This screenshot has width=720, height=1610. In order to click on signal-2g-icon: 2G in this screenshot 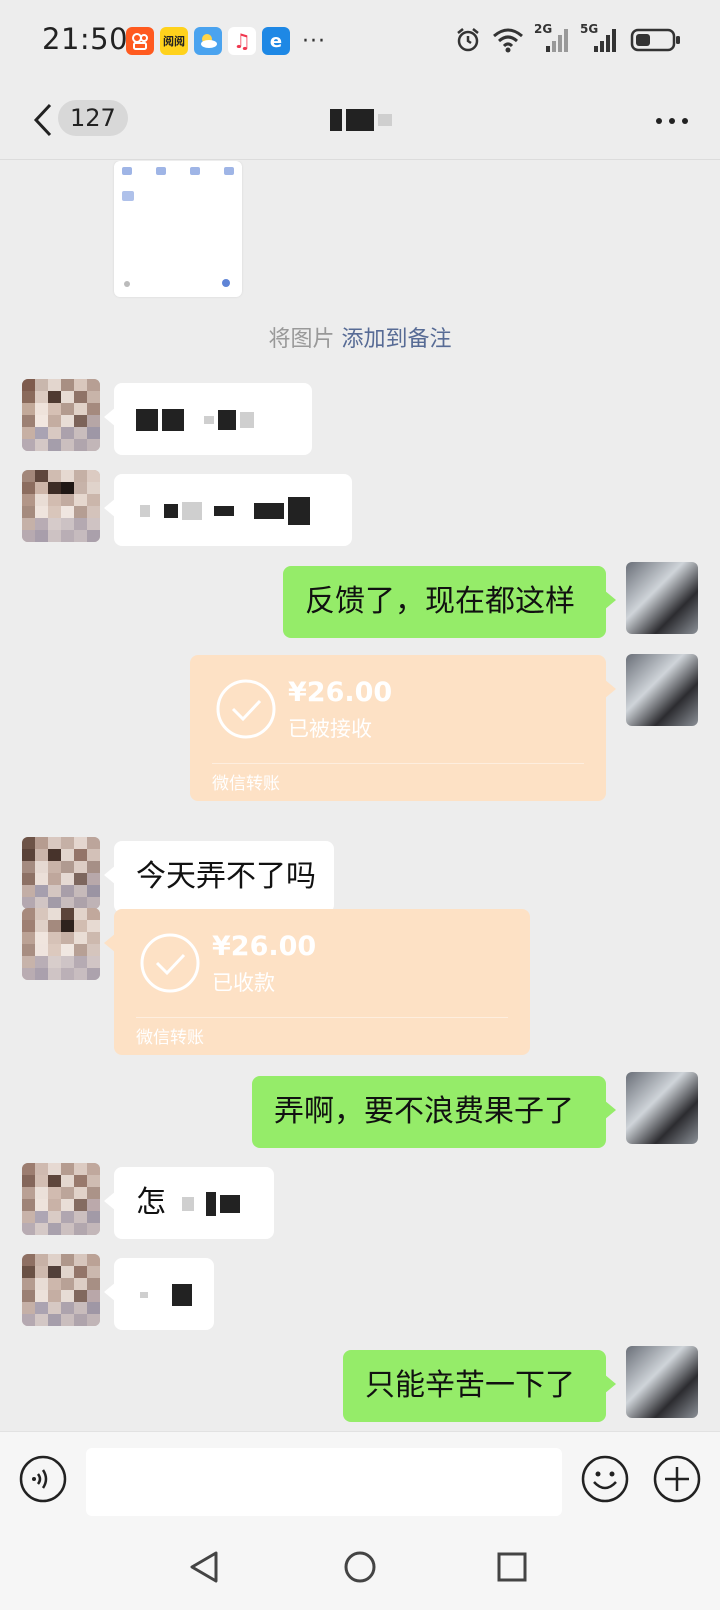, I will do `click(552, 38)`.